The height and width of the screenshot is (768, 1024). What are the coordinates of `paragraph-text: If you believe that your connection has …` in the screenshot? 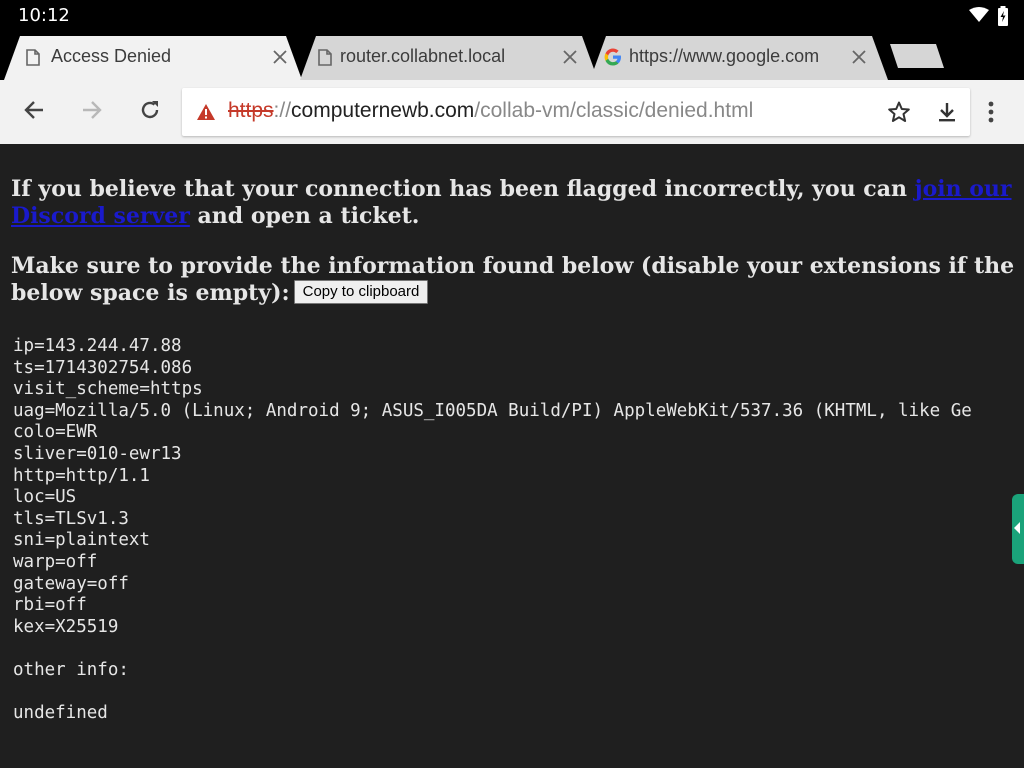 It's located at (463, 189).